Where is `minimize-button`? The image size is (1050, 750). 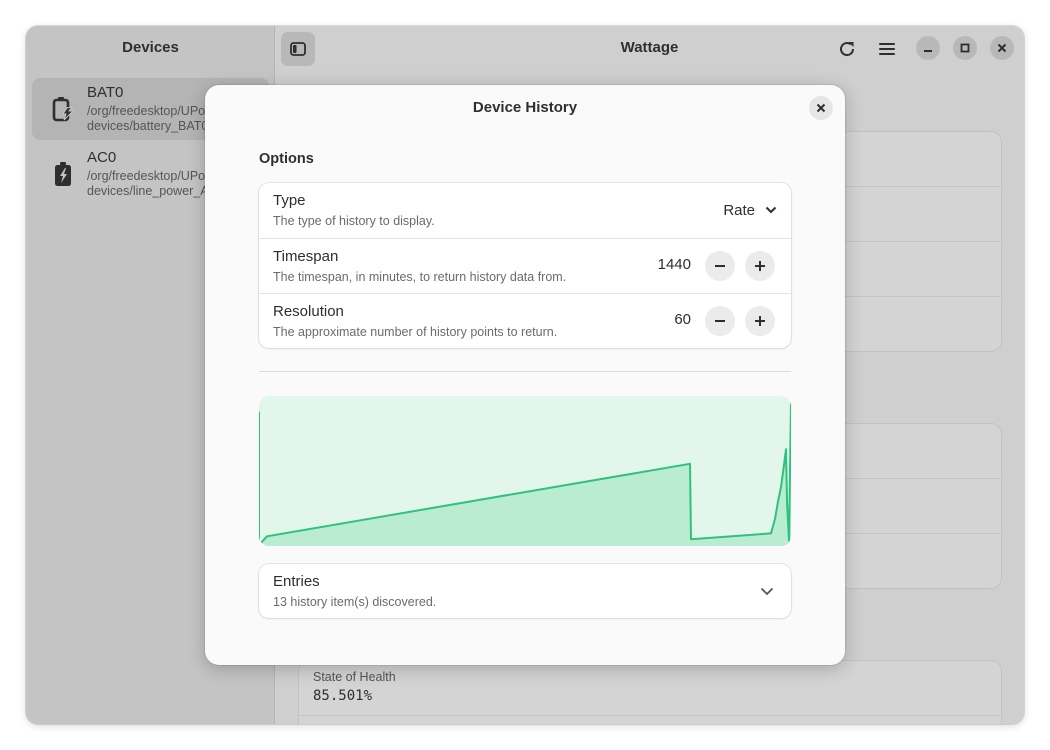
minimize-button is located at coordinates (928, 48).